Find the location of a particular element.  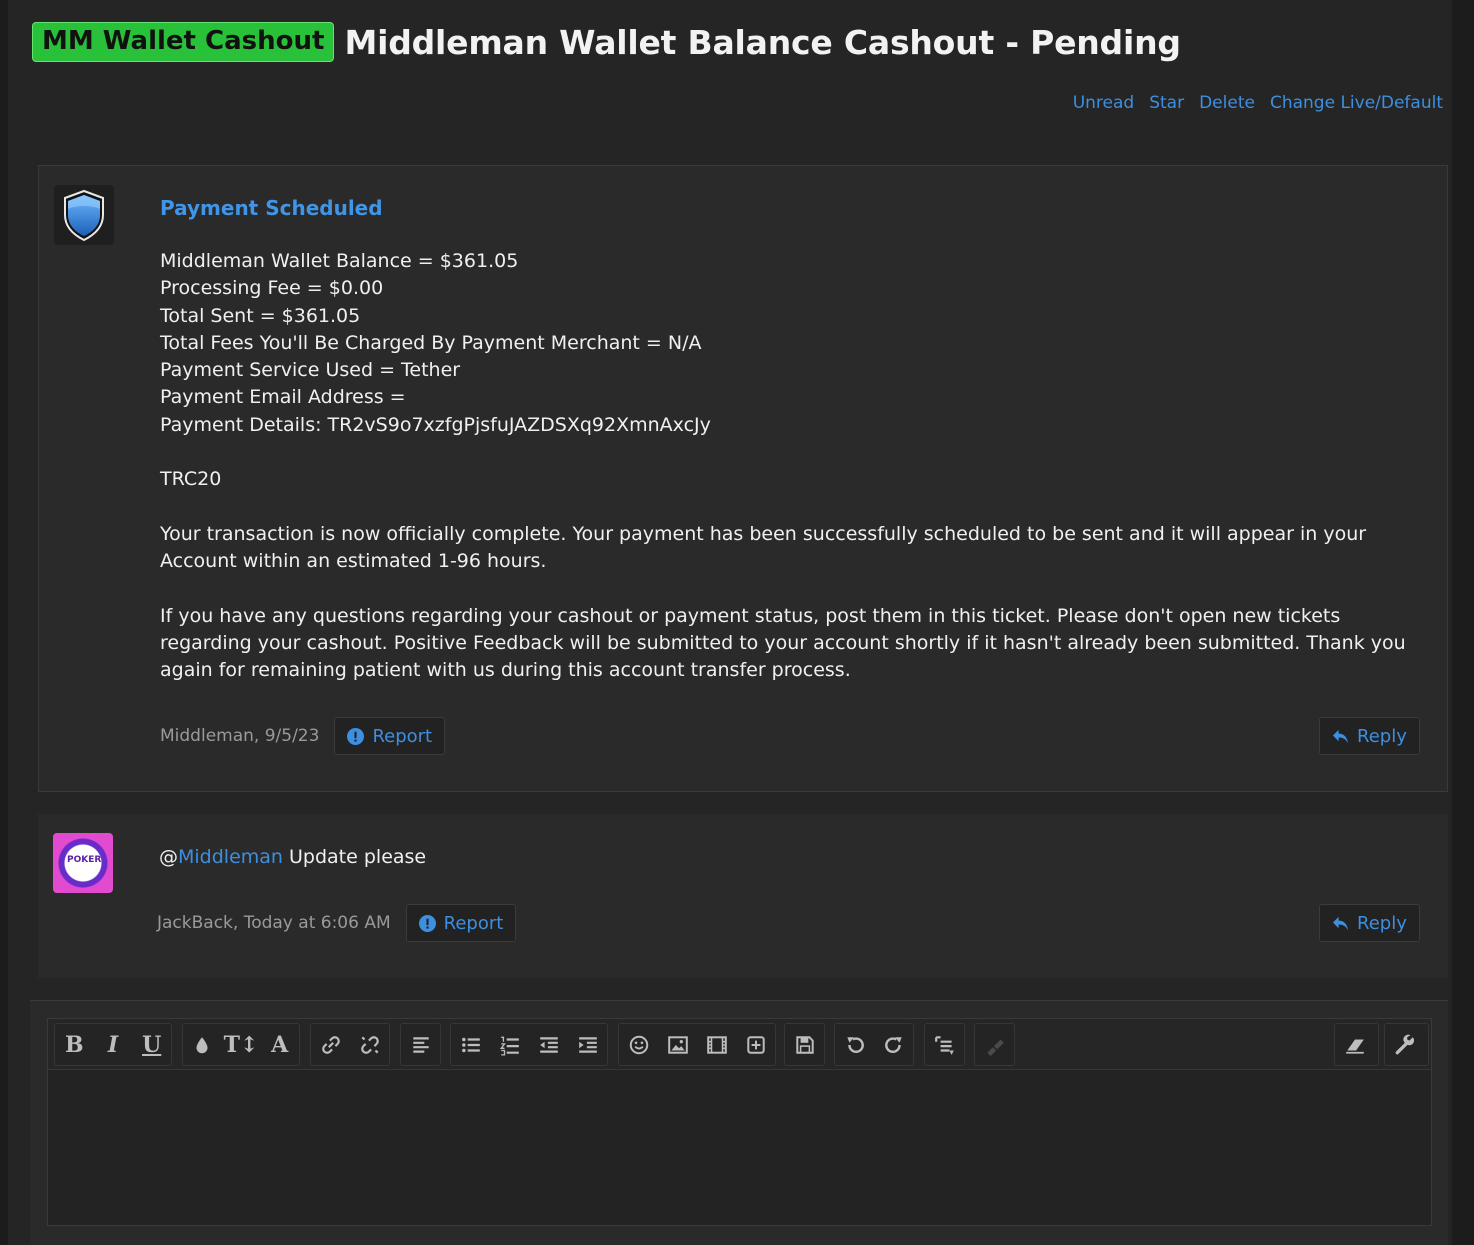

mention-at: @ is located at coordinates (168, 857).